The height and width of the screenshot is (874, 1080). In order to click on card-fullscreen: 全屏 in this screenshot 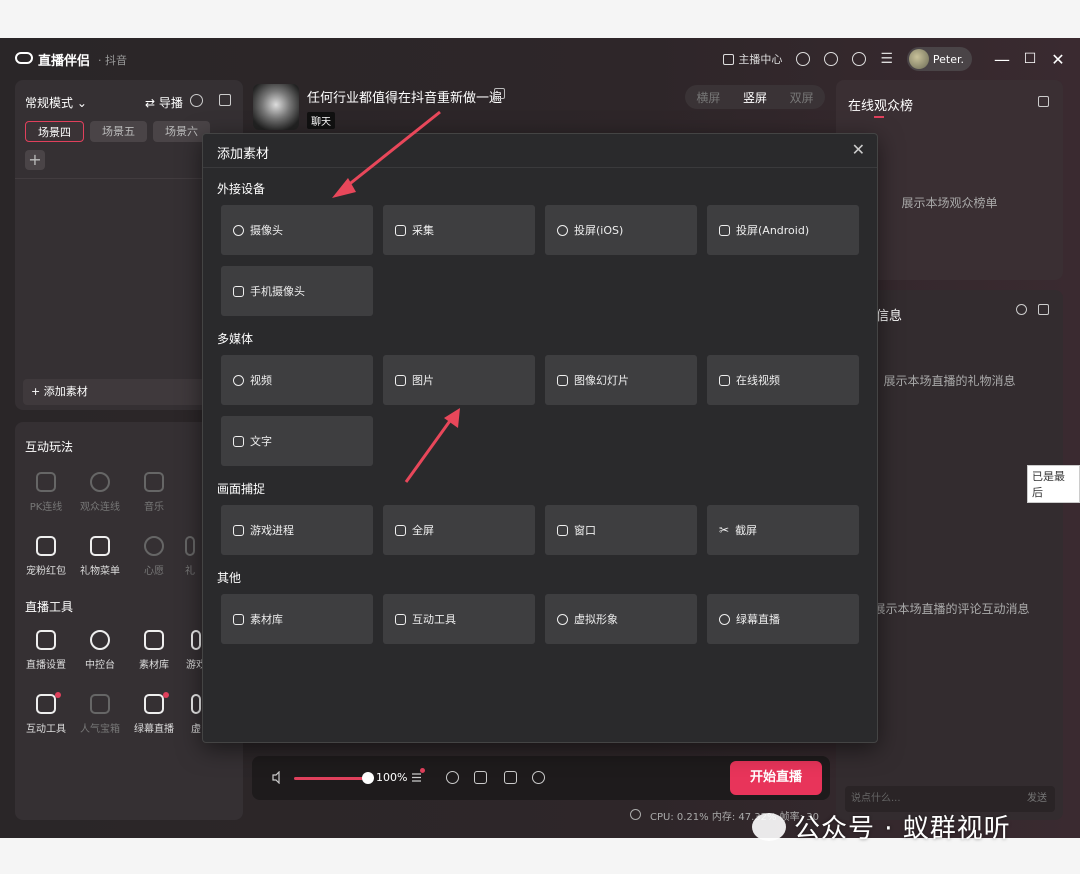, I will do `click(459, 530)`.